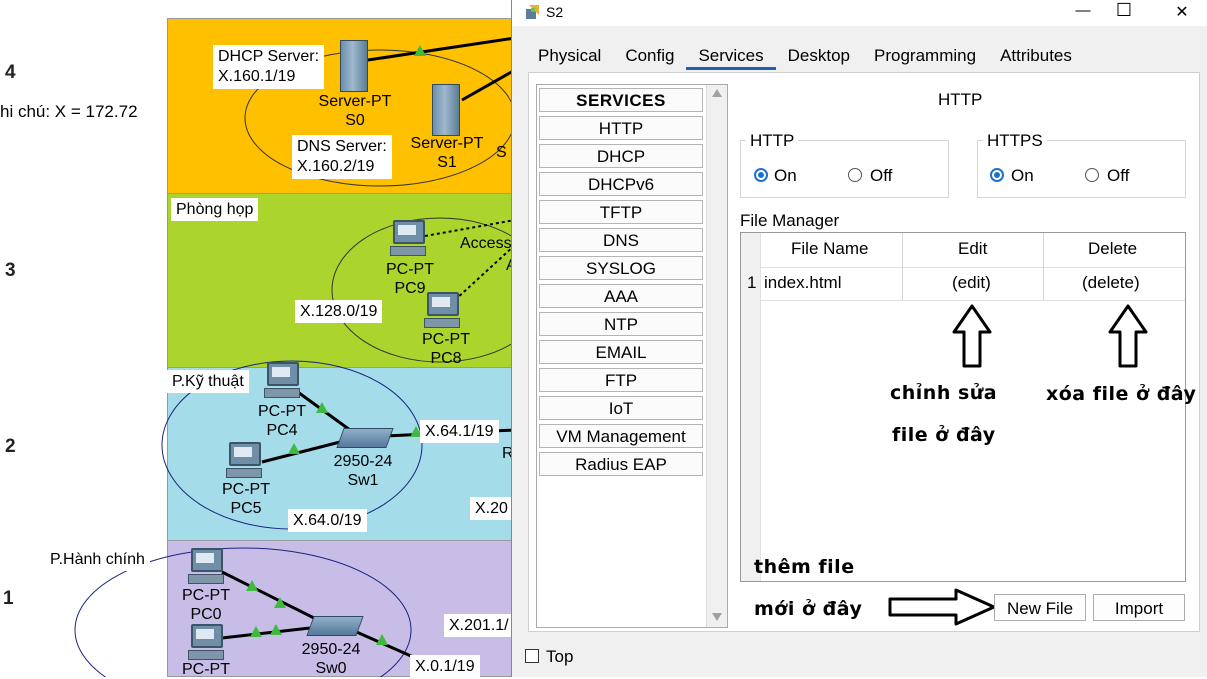 This screenshot has width=1207, height=679. What do you see at coordinates (365, 438) in the screenshot?
I see `switch-sw1-icon` at bounding box center [365, 438].